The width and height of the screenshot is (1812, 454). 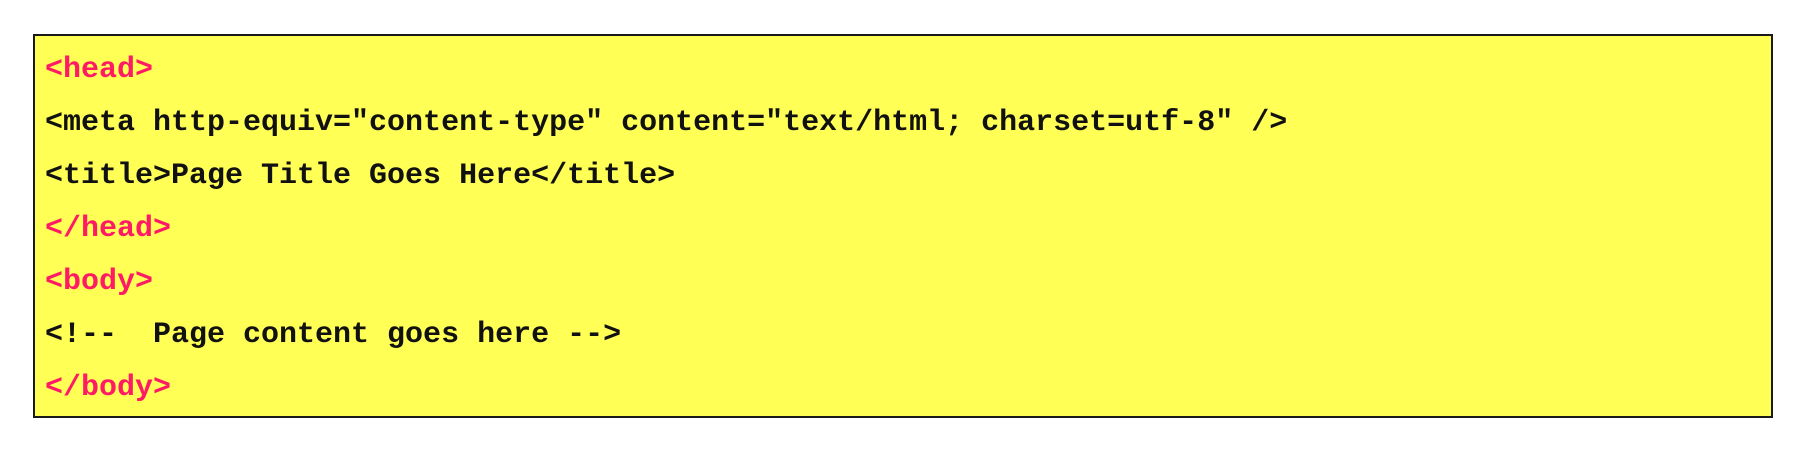 I want to click on code-line-head-close: </head>, so click(x=108, y=229).